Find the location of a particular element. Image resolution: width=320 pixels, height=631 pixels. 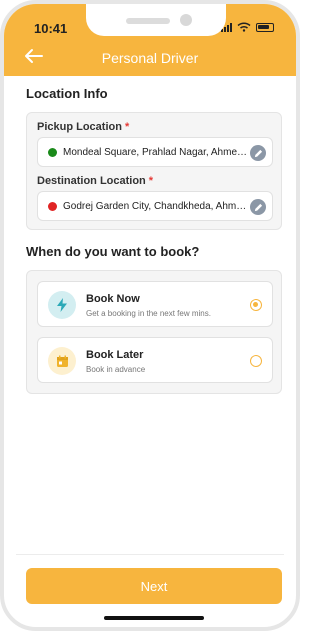

pickup-location-value: Mondeal Square, Prahlad Nagar, Ahmedabad is located at coordinates (155, 152).